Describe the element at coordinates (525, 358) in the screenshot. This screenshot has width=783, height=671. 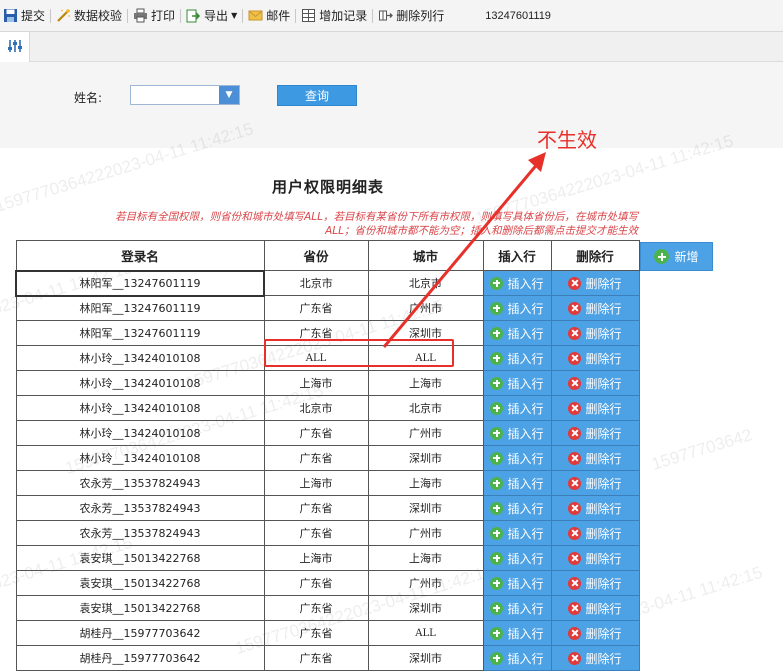
I see `insert-row-label: 插入行` at that location.